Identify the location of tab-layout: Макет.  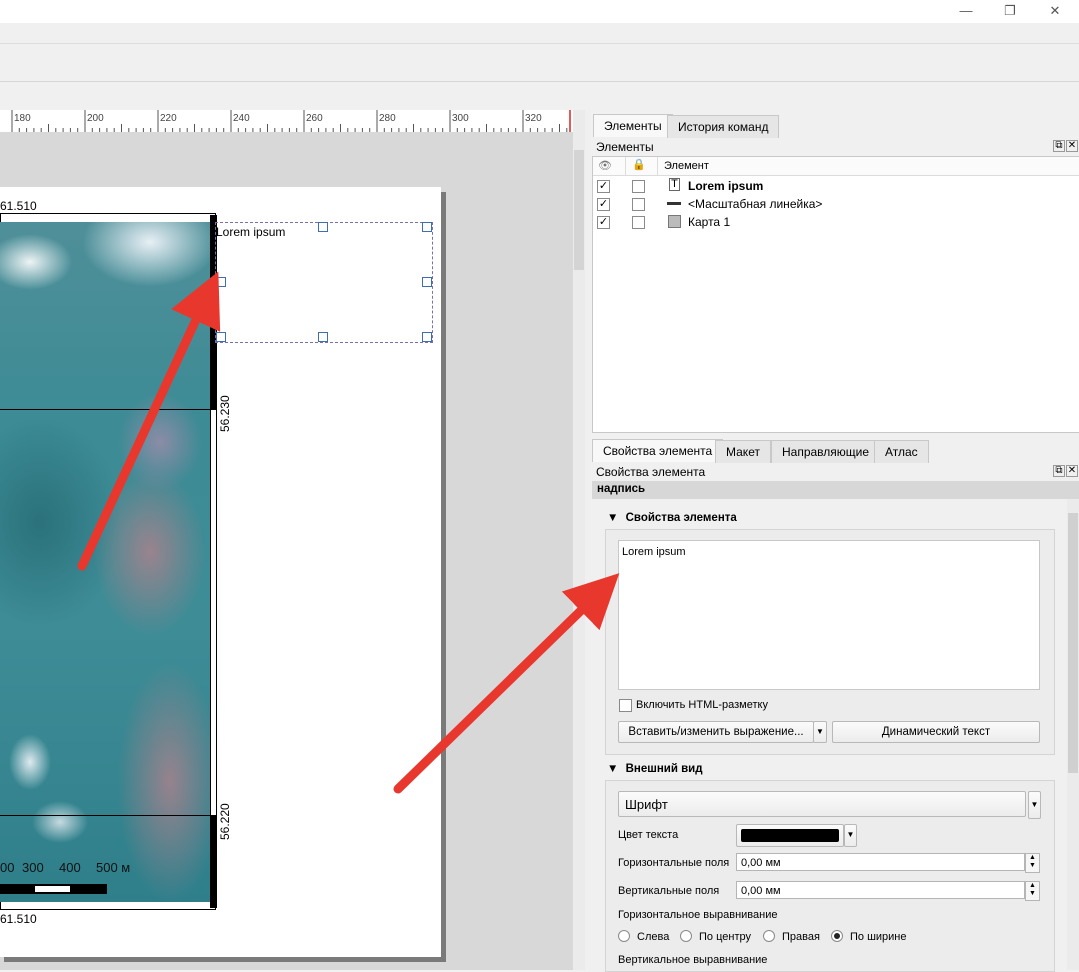
(743, 451).